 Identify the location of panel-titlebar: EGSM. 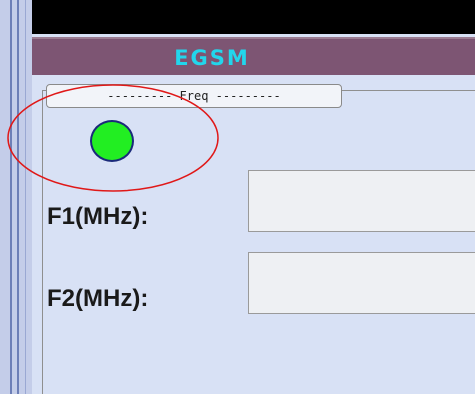
(253, 56).